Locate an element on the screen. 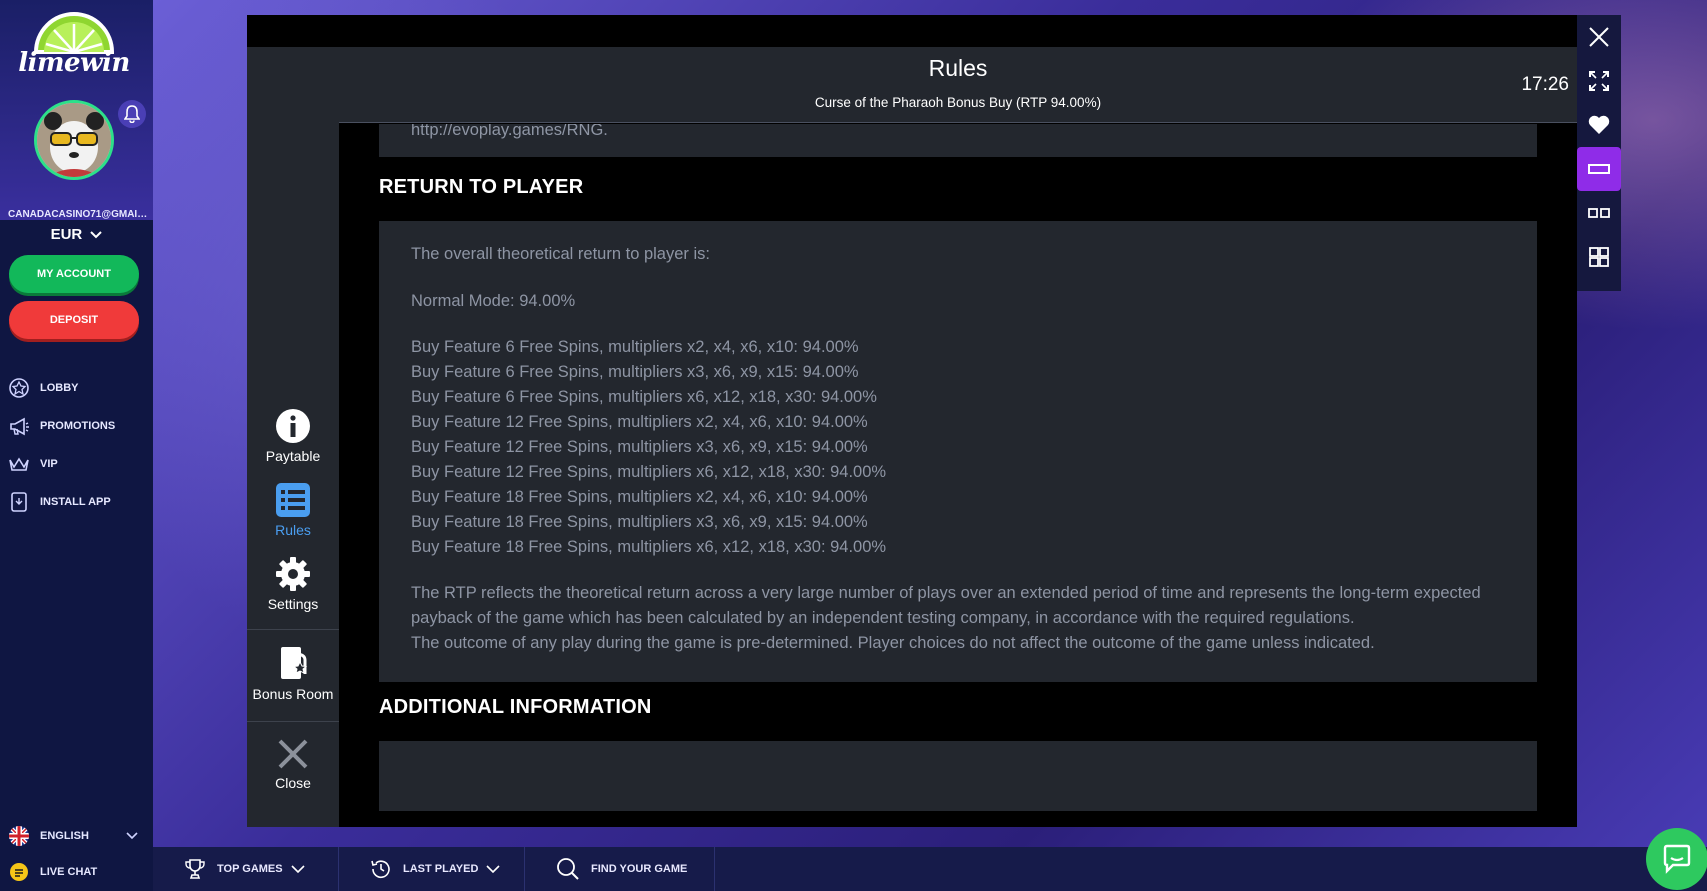 This screenshot has height=891, width=1707. heart-icon is located at coordinates (1599, 124).